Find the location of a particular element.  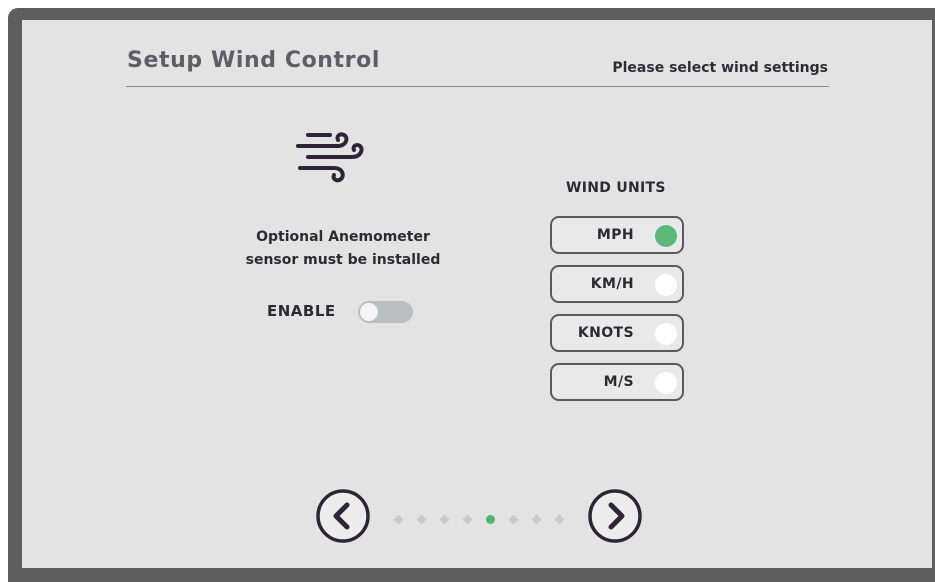

prev-page-button is located at coordinates (343, 516).